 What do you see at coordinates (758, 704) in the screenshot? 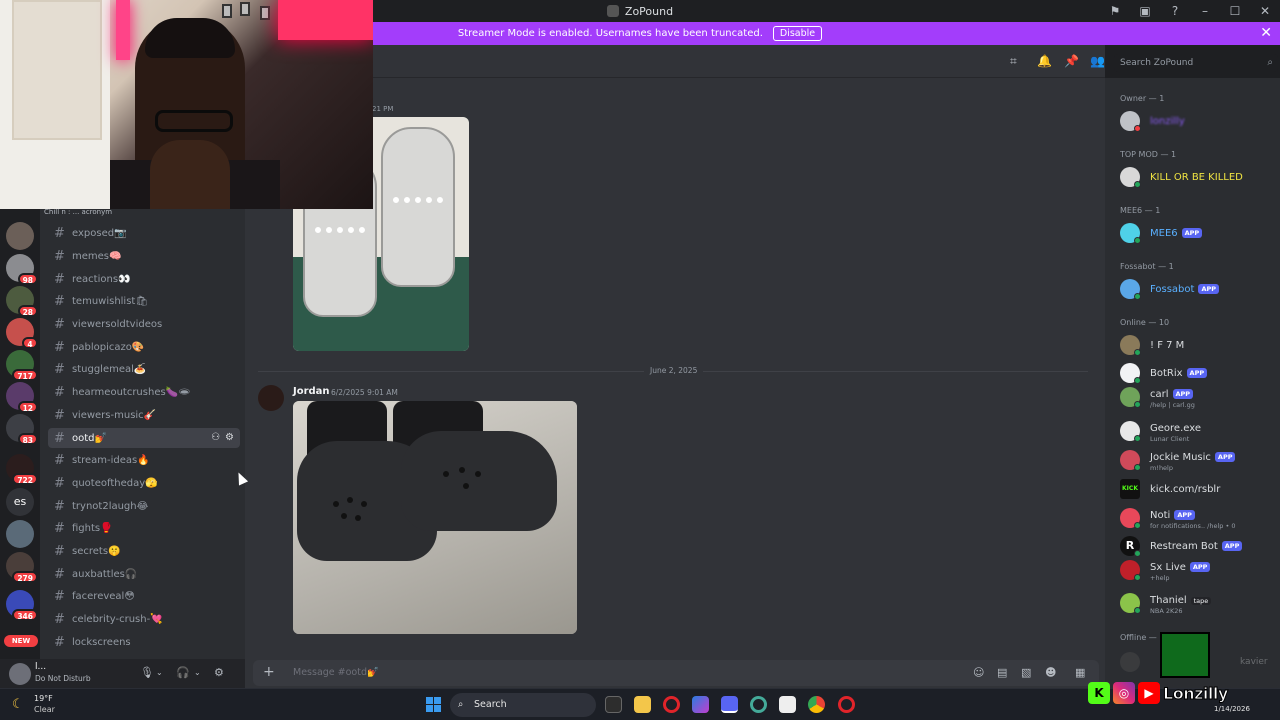
I see `obs-icon` at bounding box center [758, 704].